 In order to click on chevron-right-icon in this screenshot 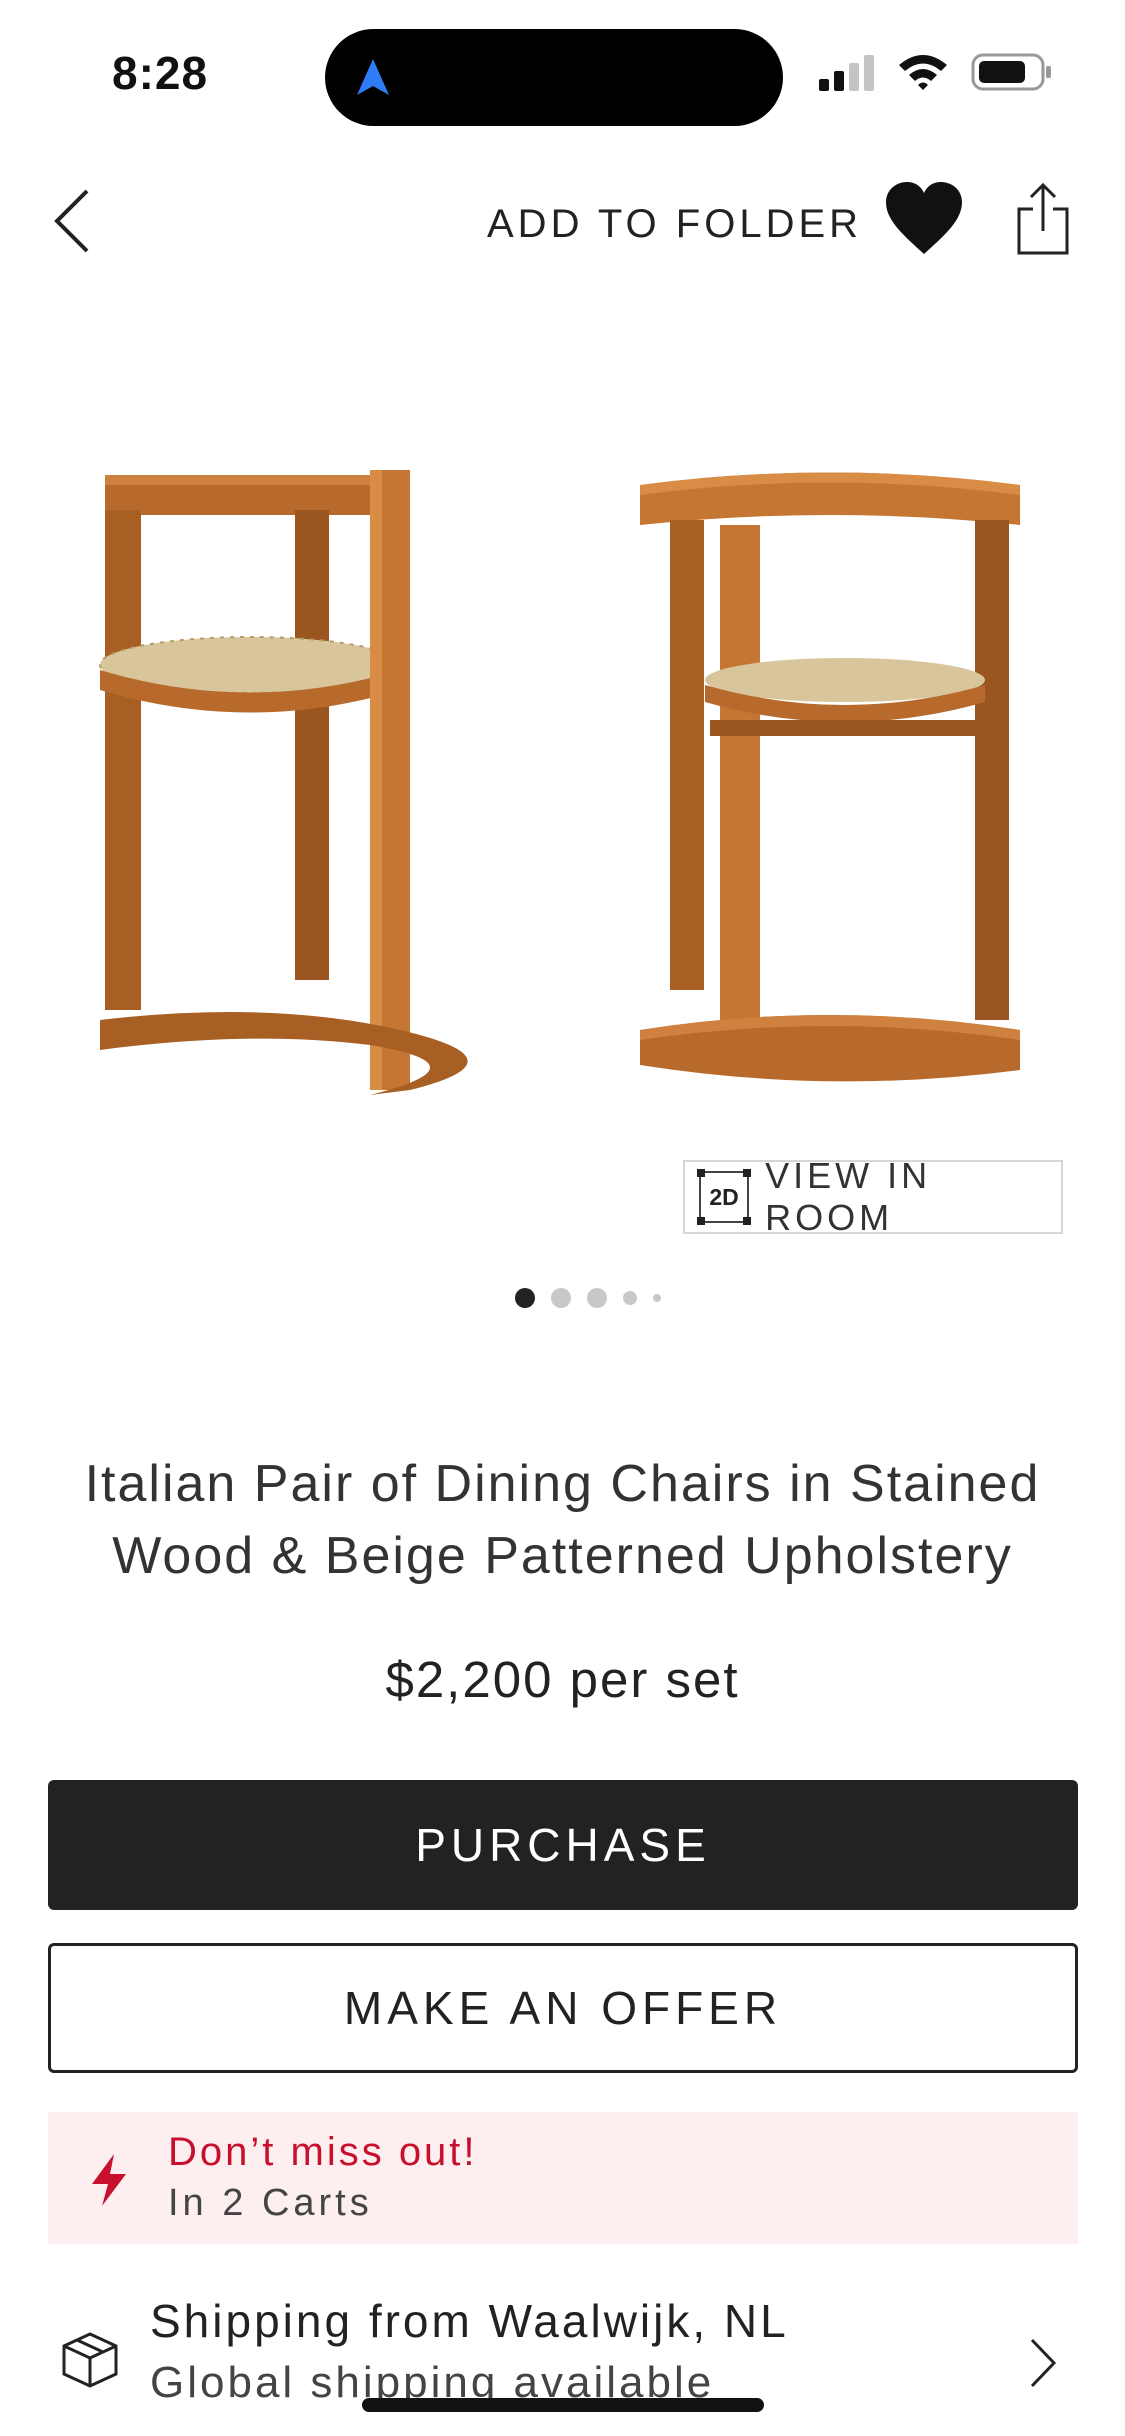, I will do `click(1043, 2363)`.